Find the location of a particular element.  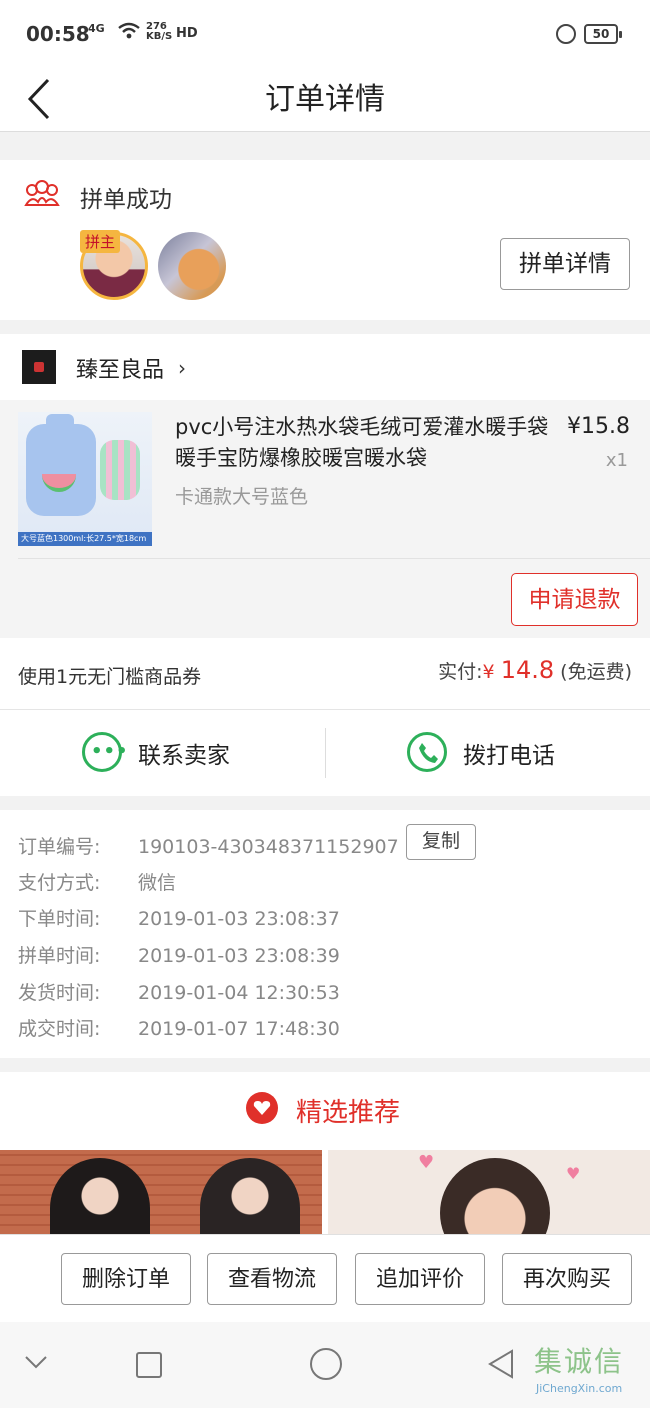

add-review-button: 追加评价 is located at coordinates (420, 1279).